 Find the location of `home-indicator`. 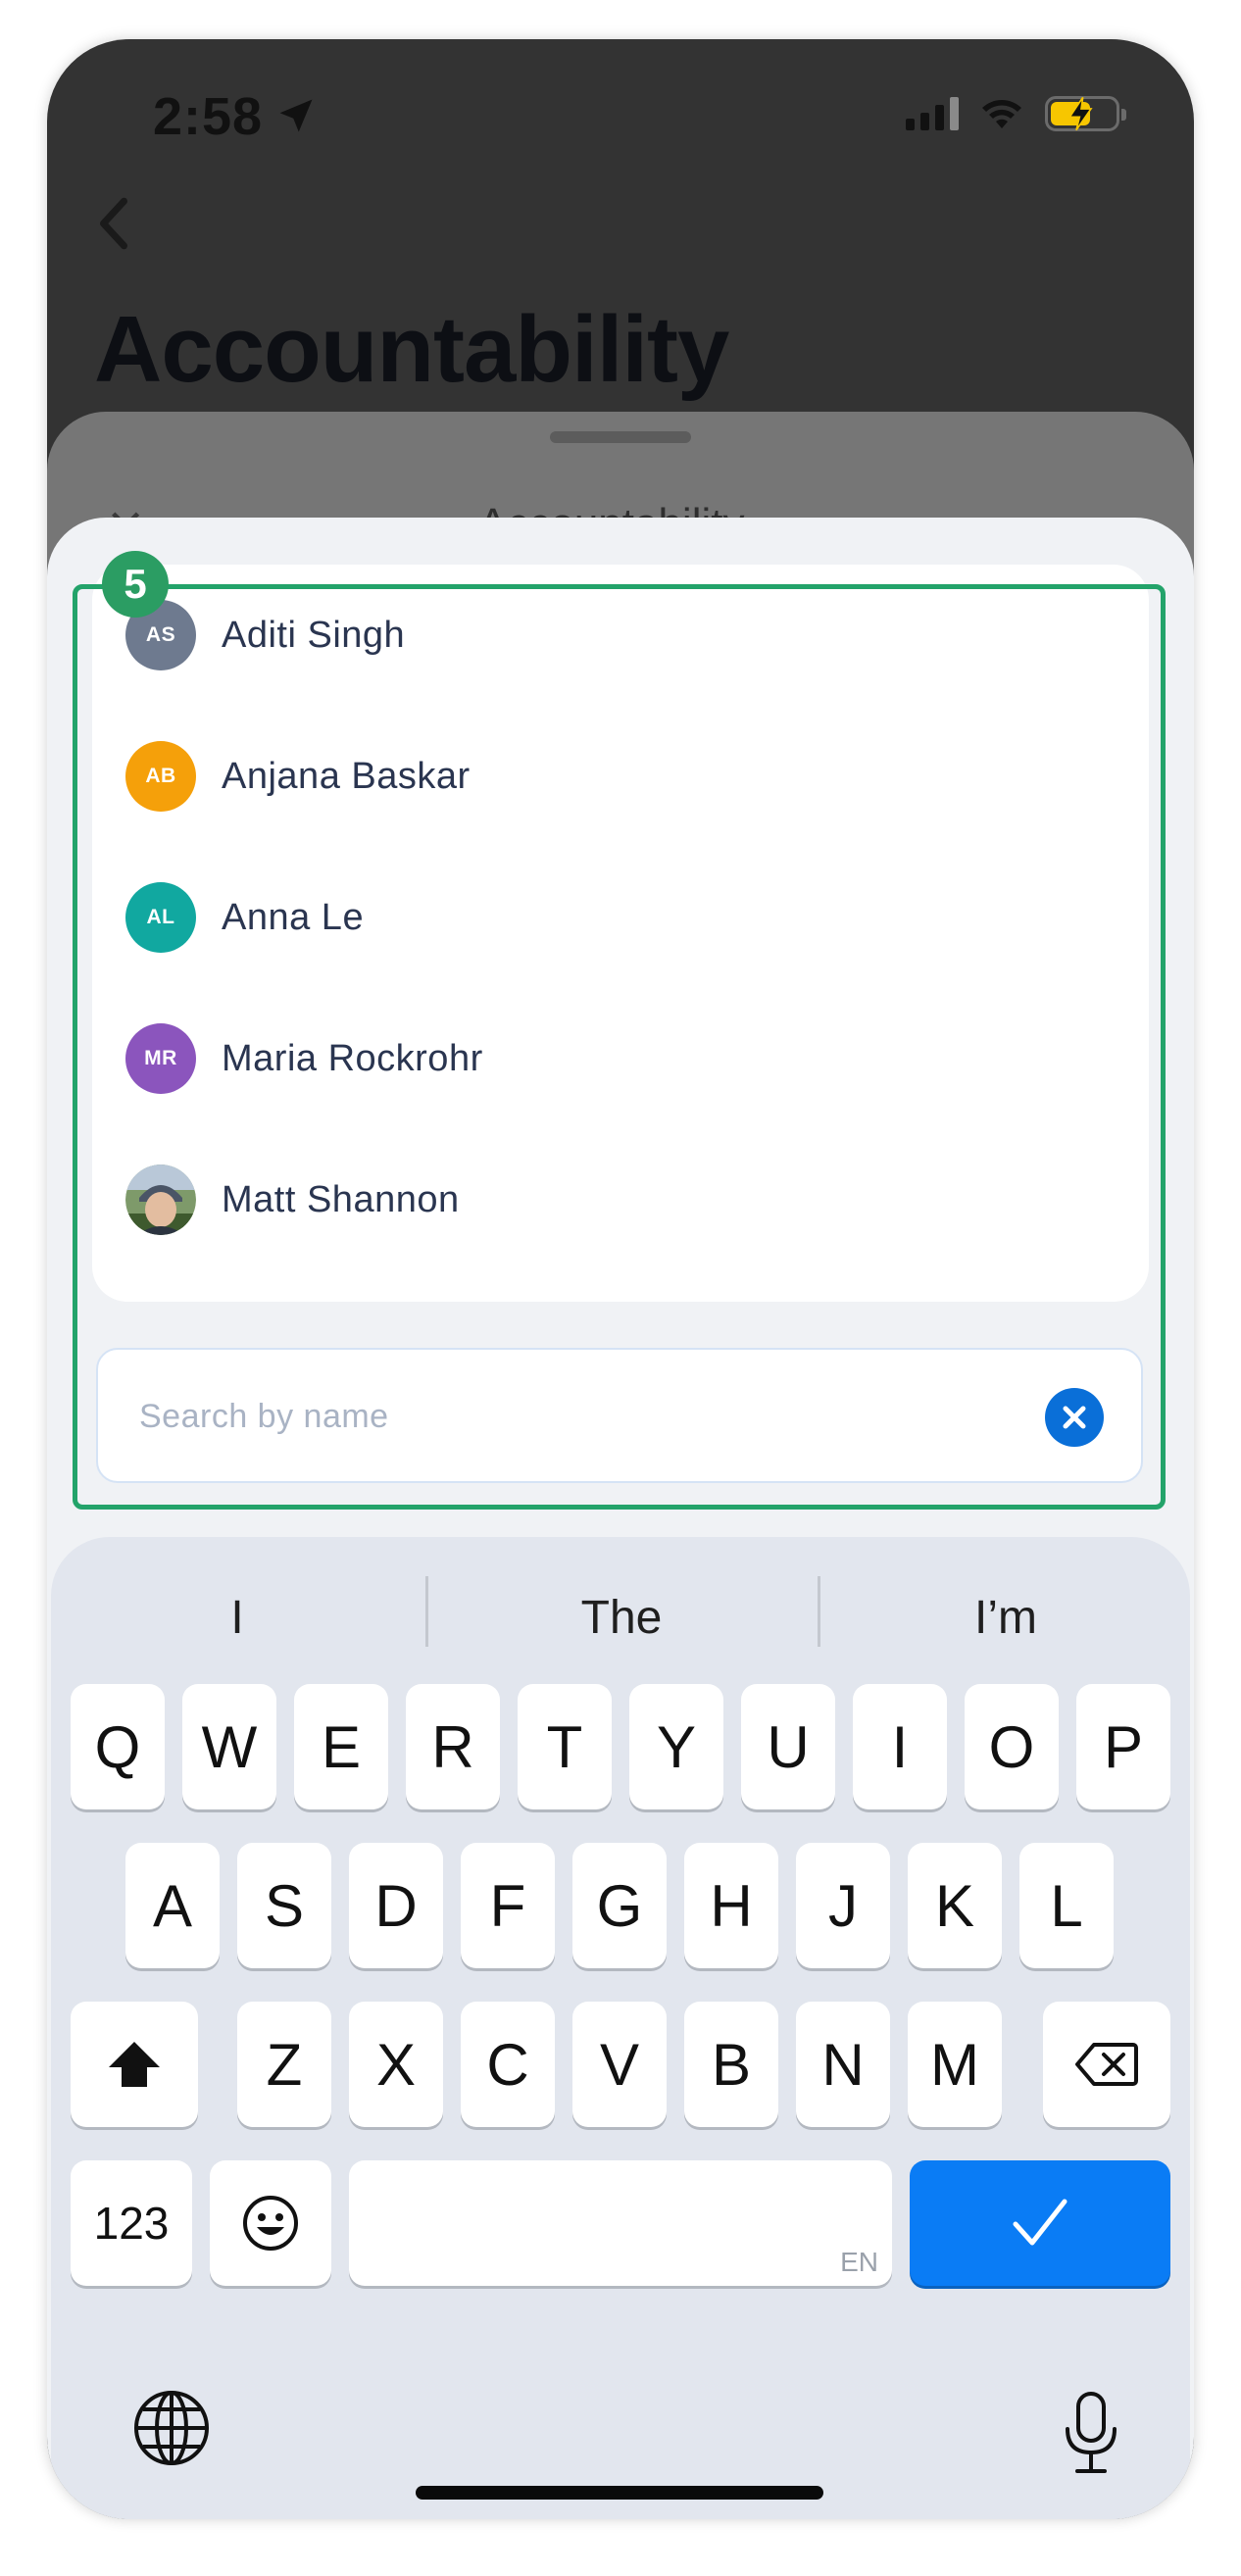

home-indicator is located at coordinates (619, 2493).